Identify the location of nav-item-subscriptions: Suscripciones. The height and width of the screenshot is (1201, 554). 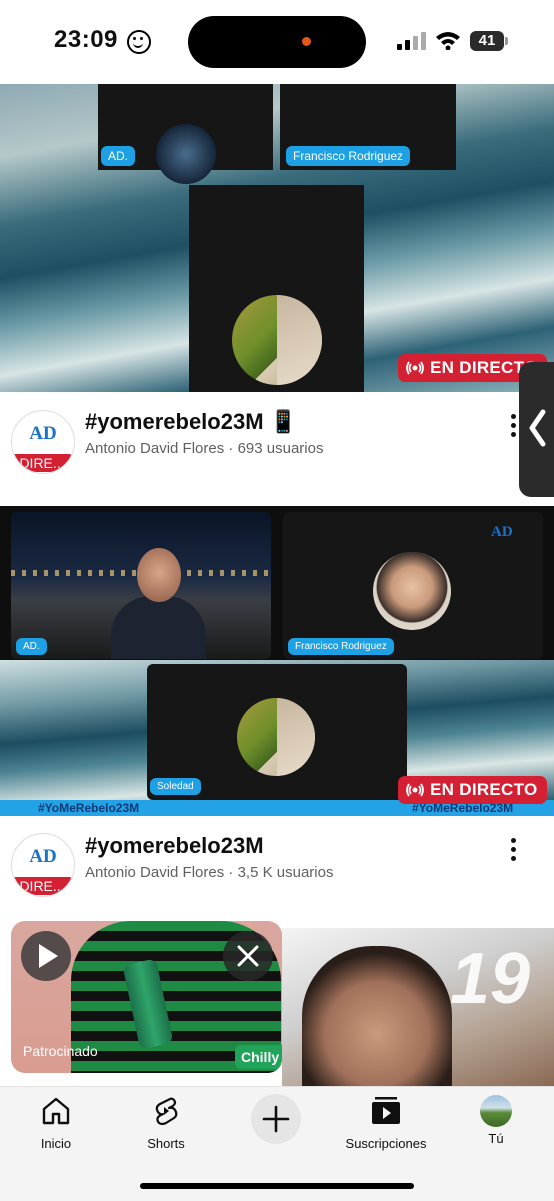
(386, 1123).